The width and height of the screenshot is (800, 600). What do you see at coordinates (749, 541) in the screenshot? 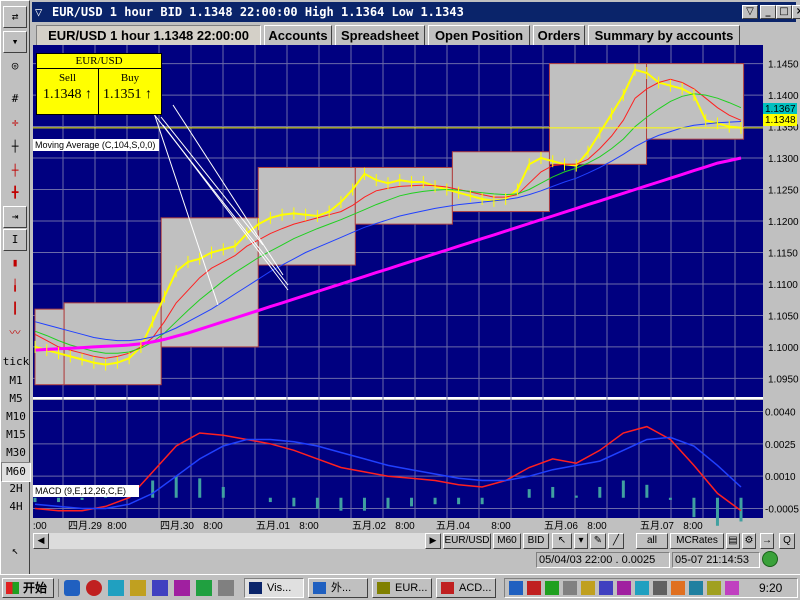
I see `settings-icon: ⚙` at bounding box center [749, 541].